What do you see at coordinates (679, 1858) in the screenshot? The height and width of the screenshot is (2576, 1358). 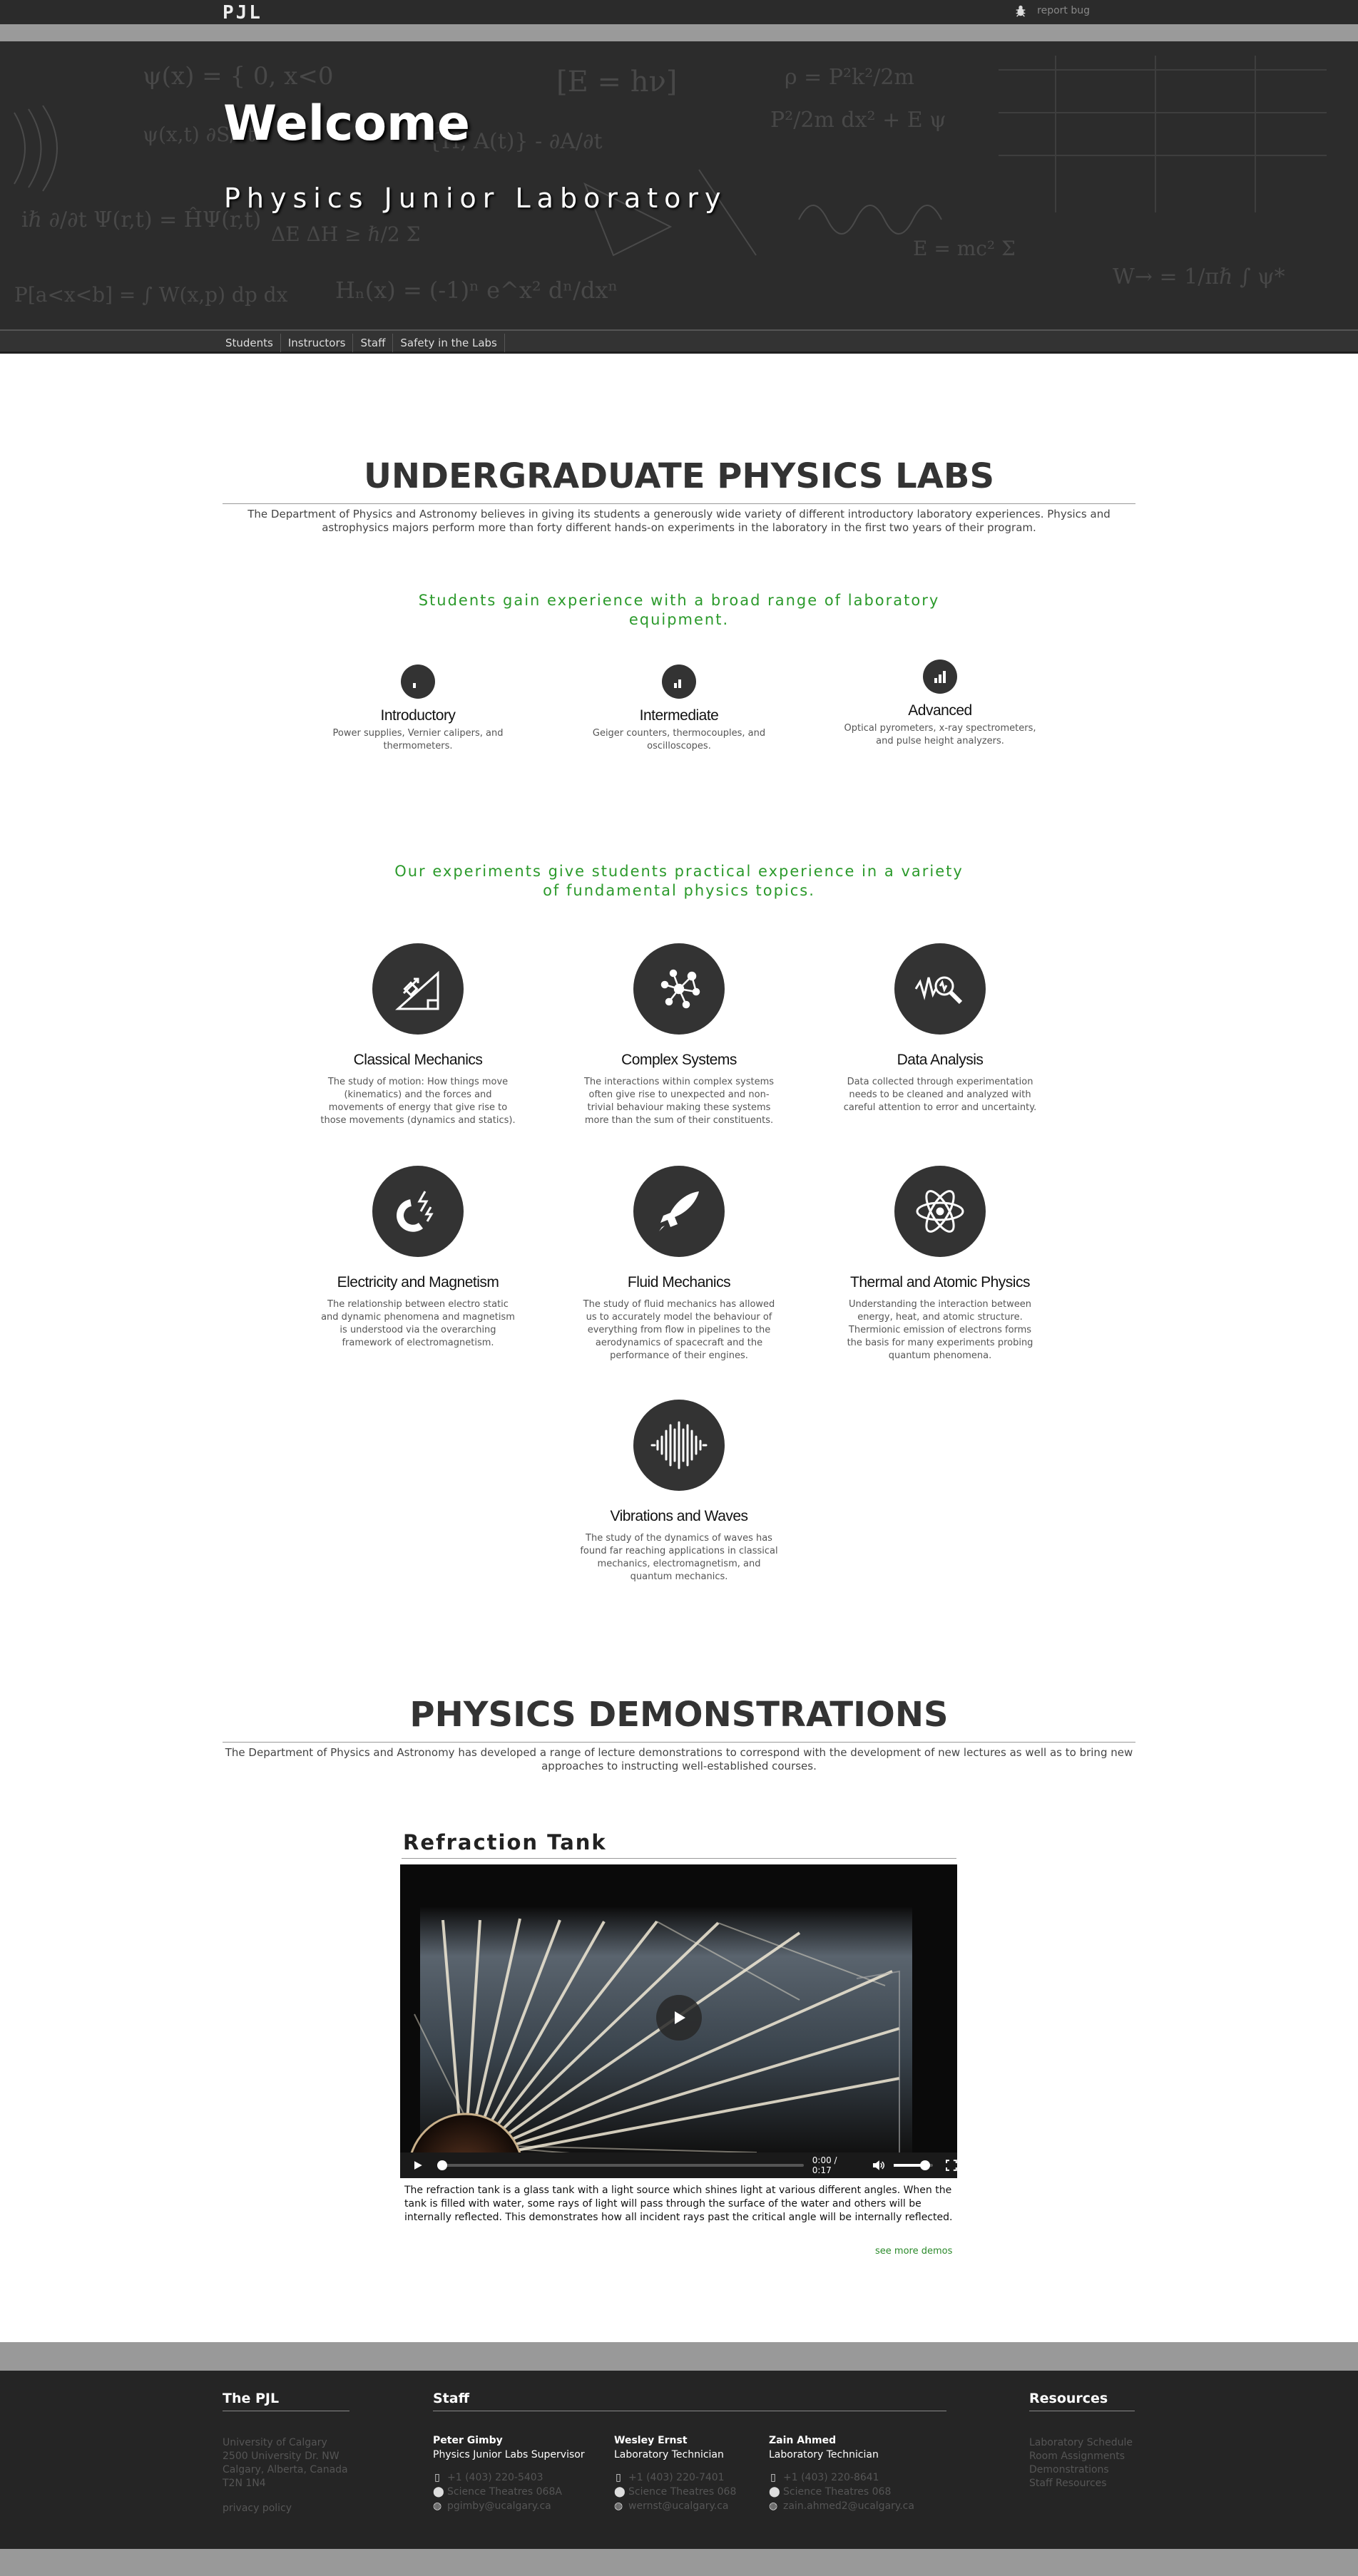 I see `demo-rule` at bounding box center [679, 1858].